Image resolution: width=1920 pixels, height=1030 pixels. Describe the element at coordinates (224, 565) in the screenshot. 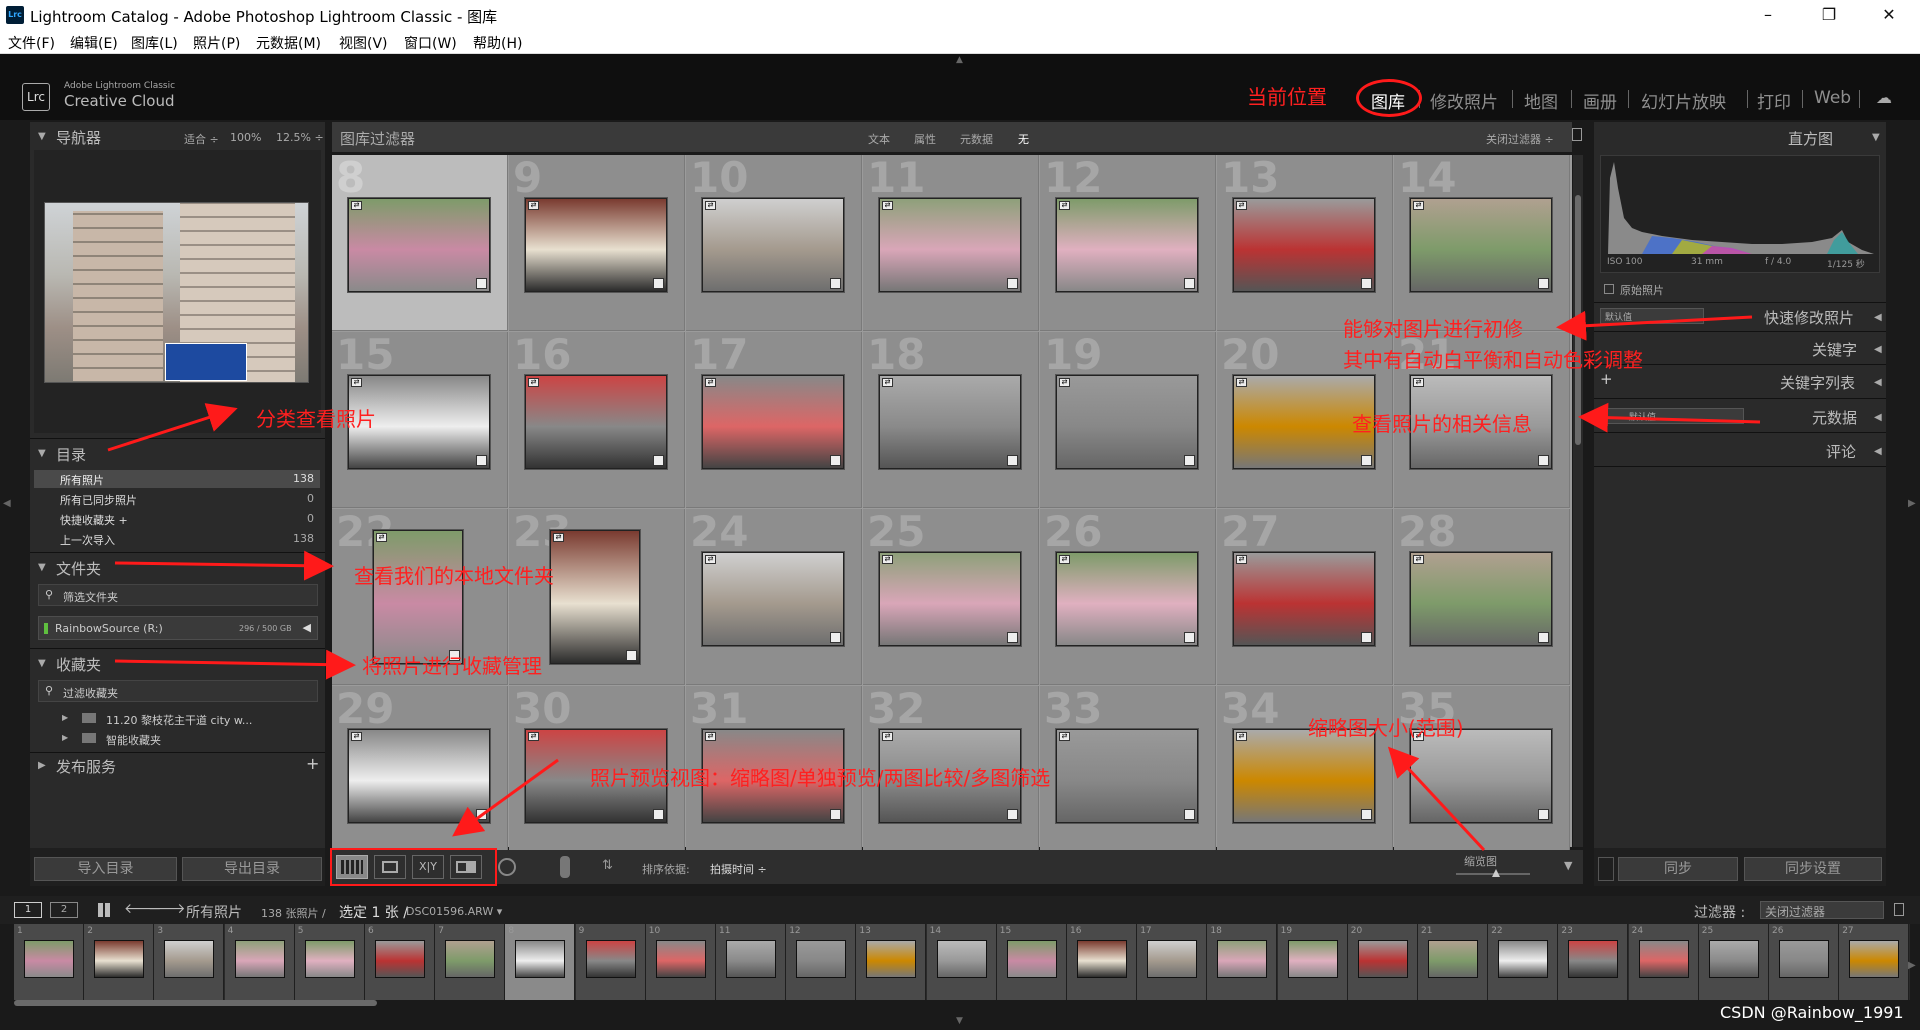

I see `arrow-folders` at that location.